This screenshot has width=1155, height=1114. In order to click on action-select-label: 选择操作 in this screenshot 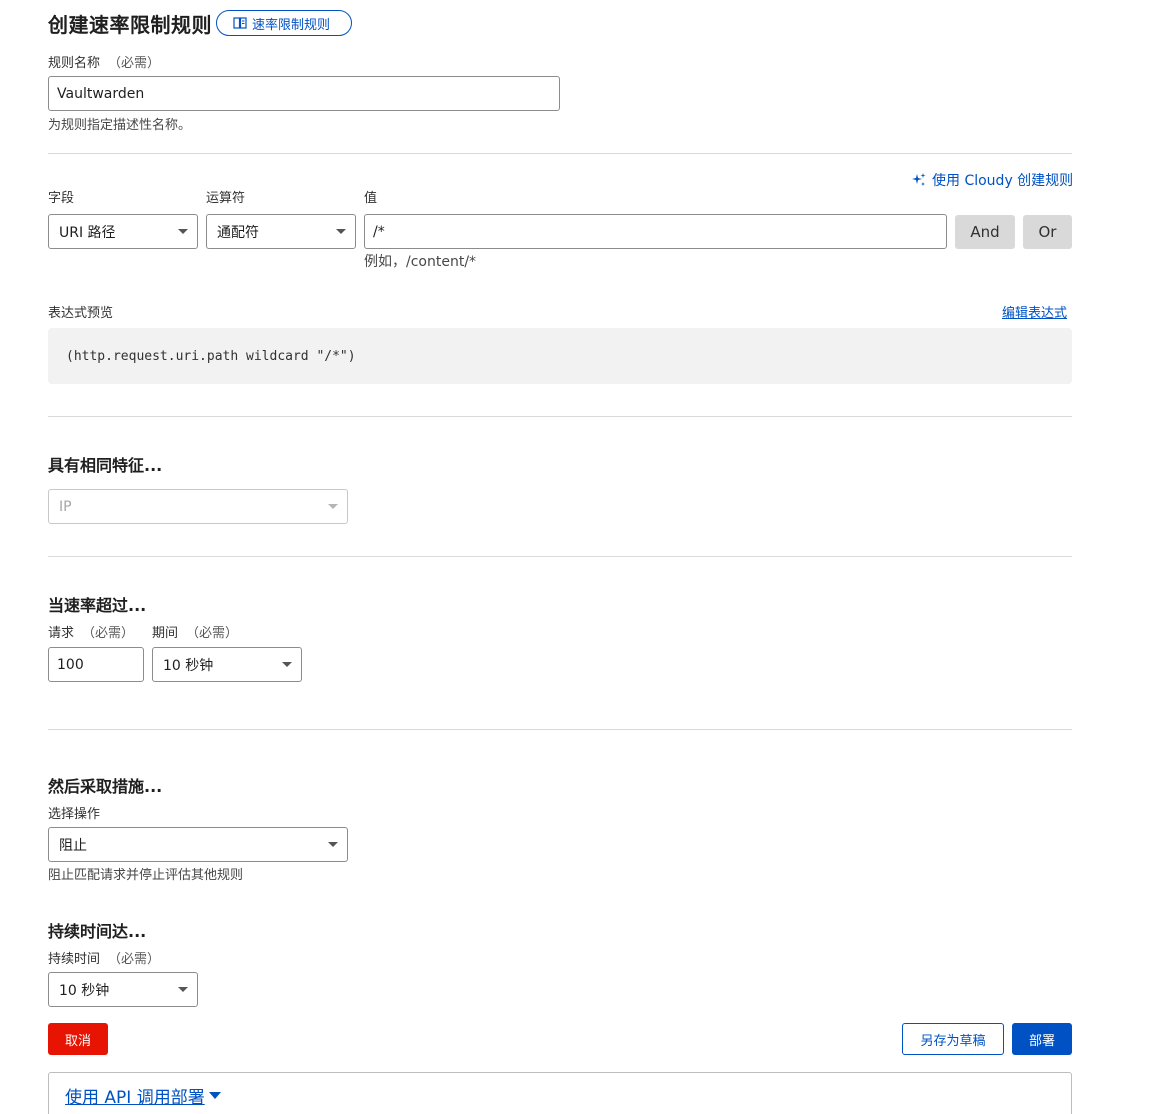, I will do `click(74, 814)`.